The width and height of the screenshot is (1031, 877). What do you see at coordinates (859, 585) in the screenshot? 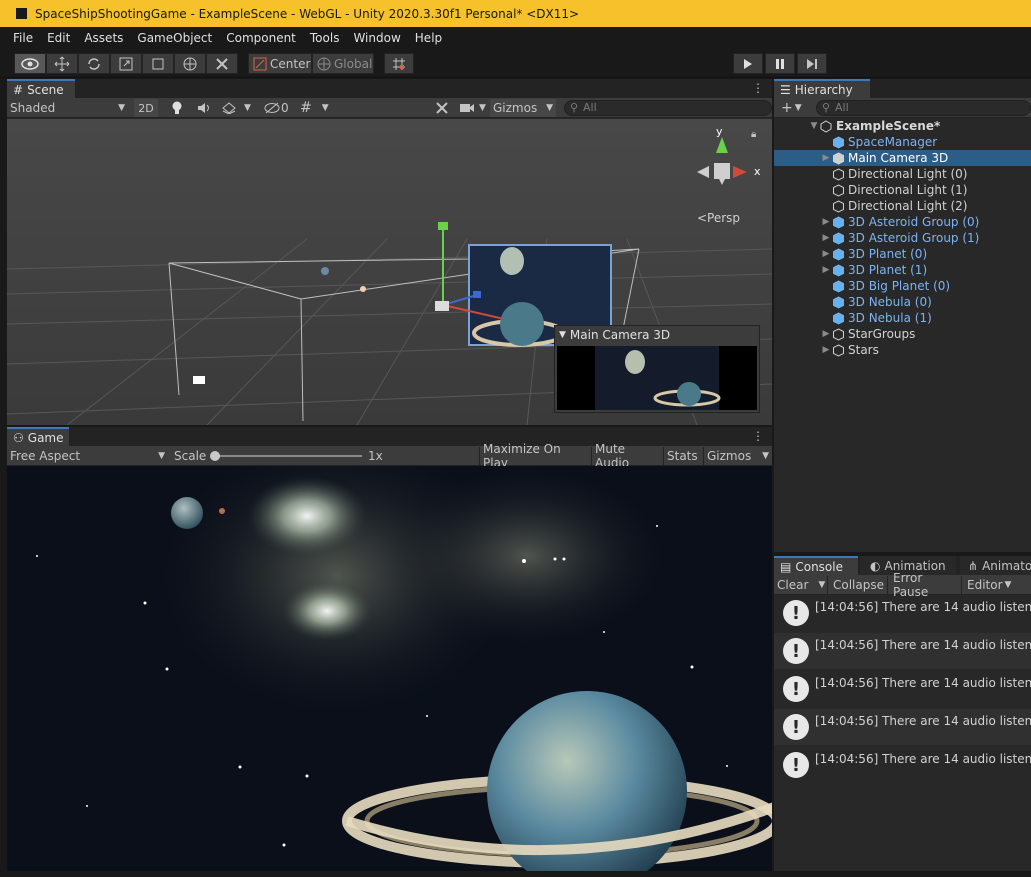
I see `collapse-toggle: Collapse` at bounding box center [859, 585].